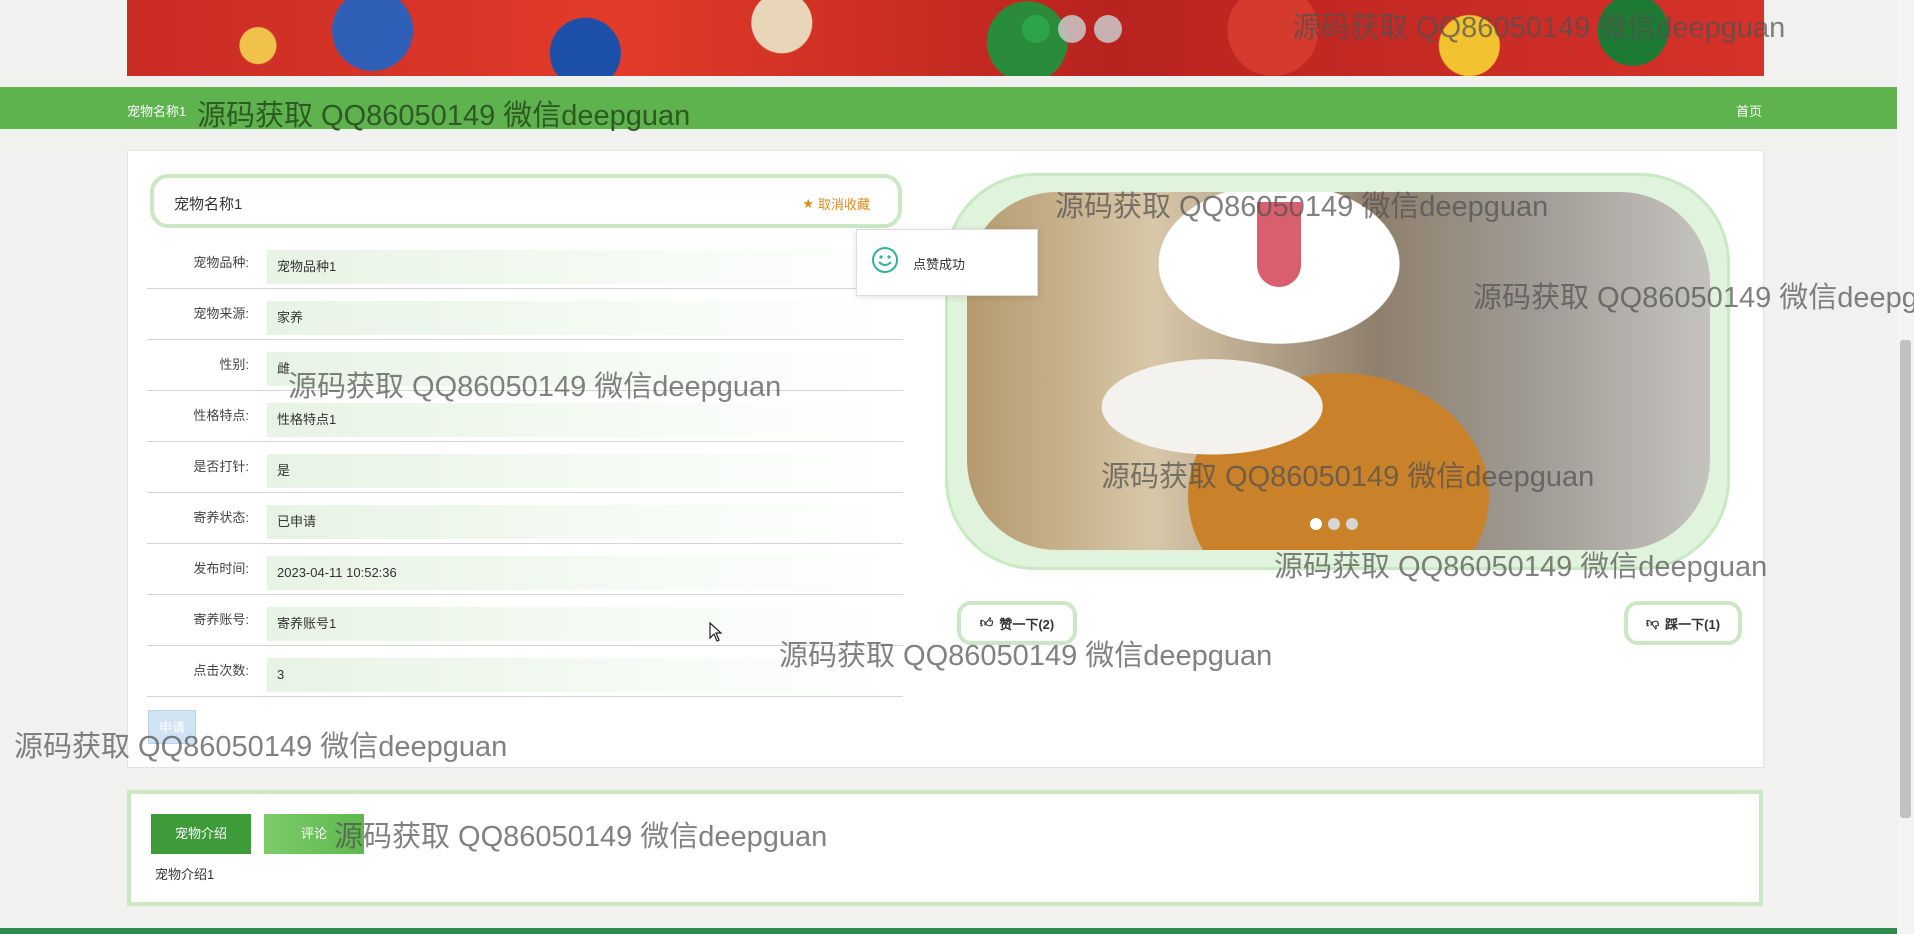 The height and width of the screenshot is (934, 1914). What do you see at coordinates (234, 364) in the screenshot?
I see `field-label: 性别:` at bounding box center [234, 364].